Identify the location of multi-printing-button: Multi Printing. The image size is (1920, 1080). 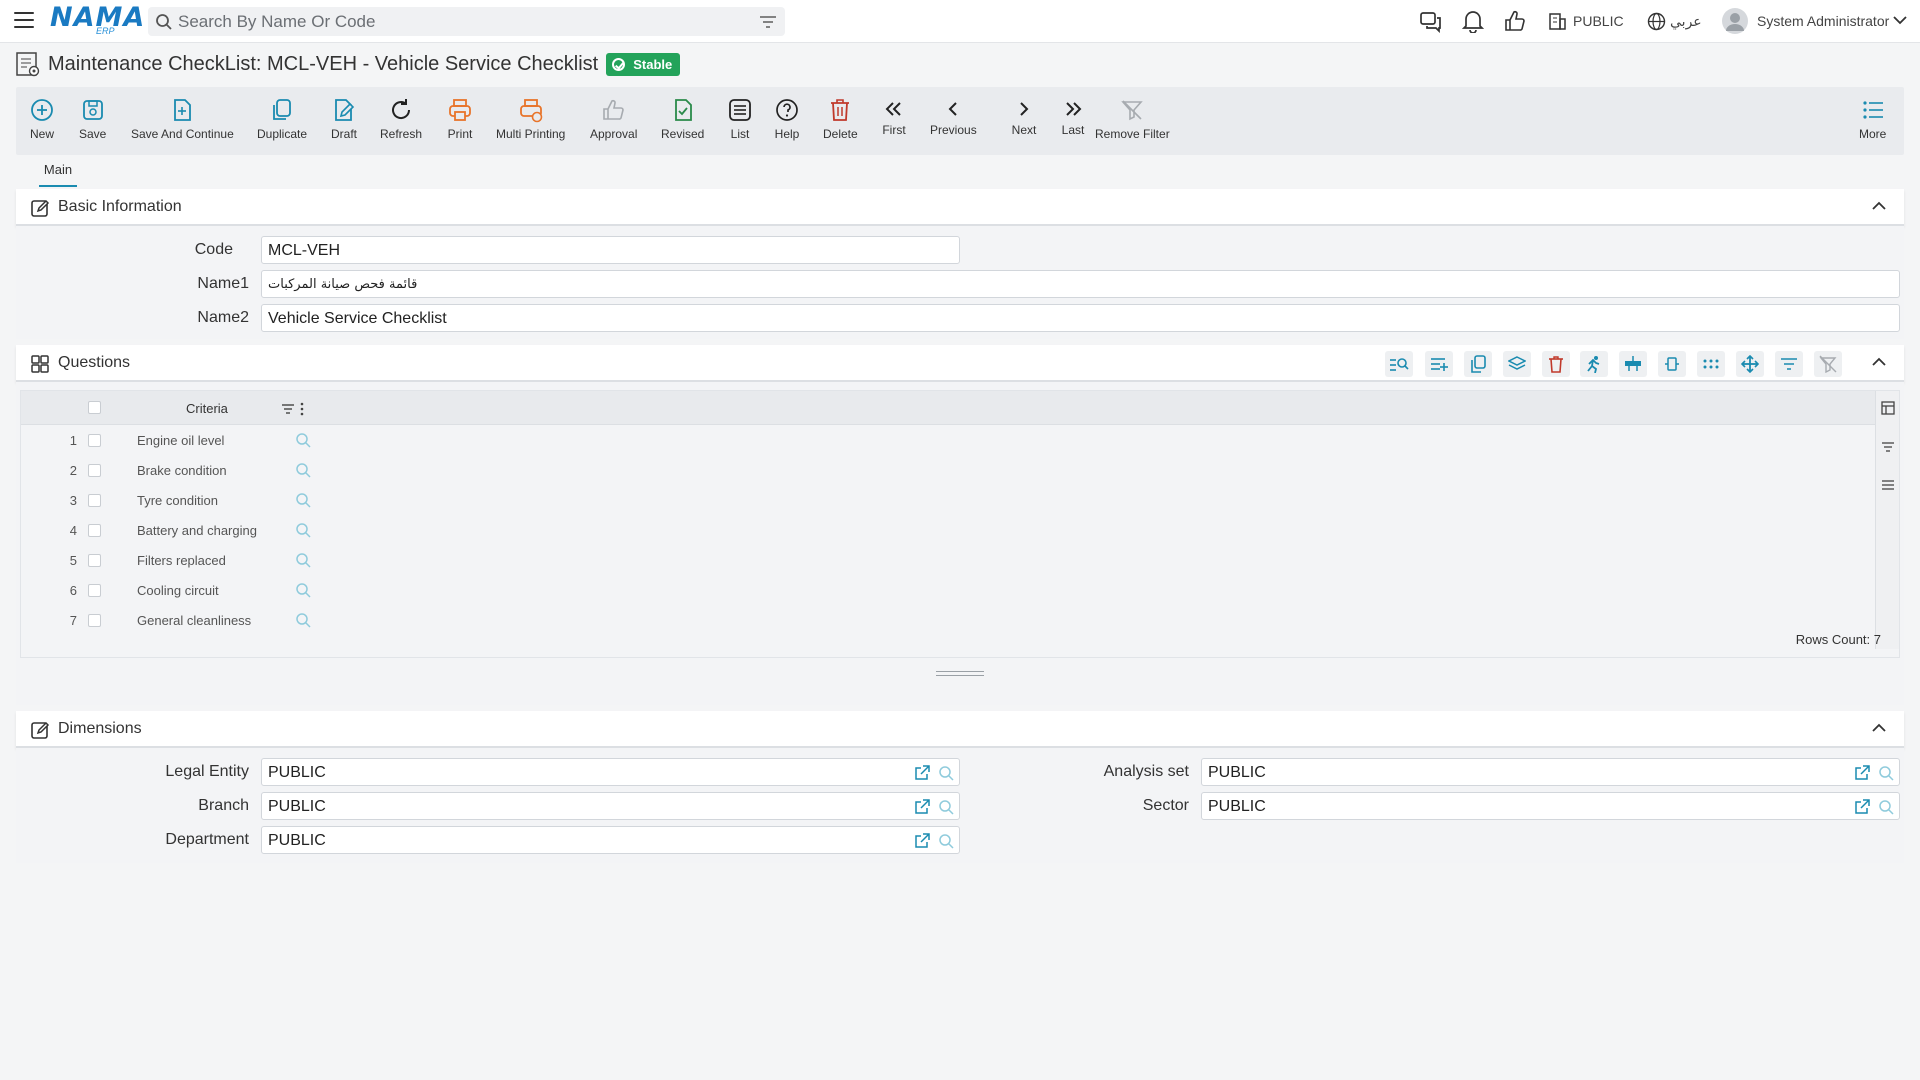
(530, 119).